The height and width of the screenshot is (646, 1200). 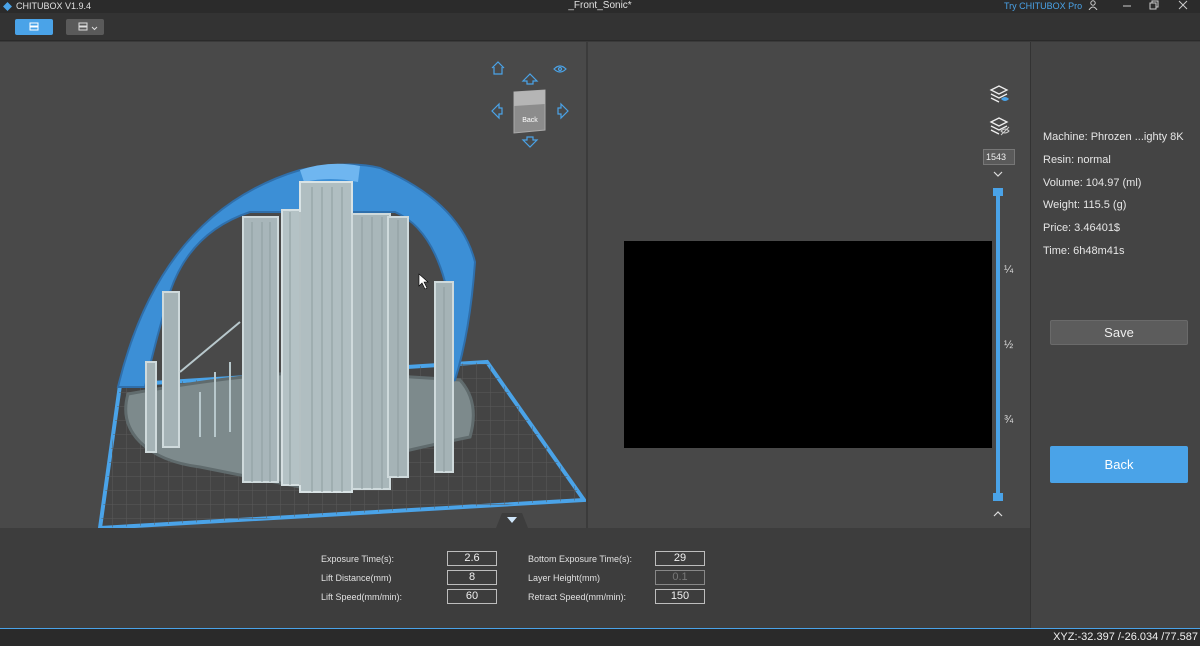 I want to click on layer-height-label: Layer Height(mm), so click(x=564, y=578).